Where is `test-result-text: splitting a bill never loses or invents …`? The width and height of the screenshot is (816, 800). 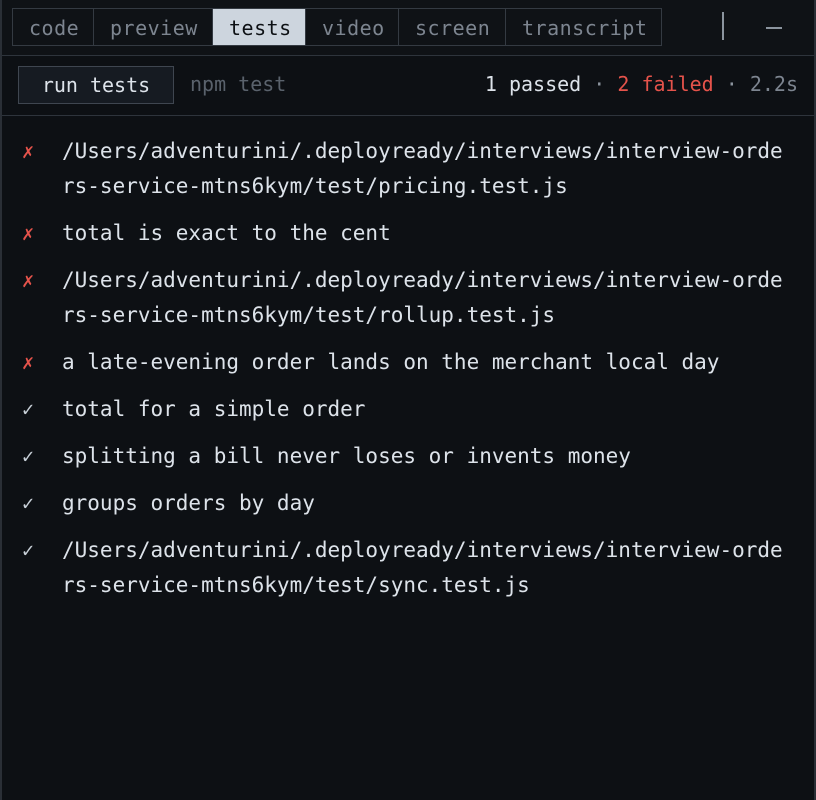
test-result-text: splitting a bill never loses or invents … is located at coordinates (346, 456).